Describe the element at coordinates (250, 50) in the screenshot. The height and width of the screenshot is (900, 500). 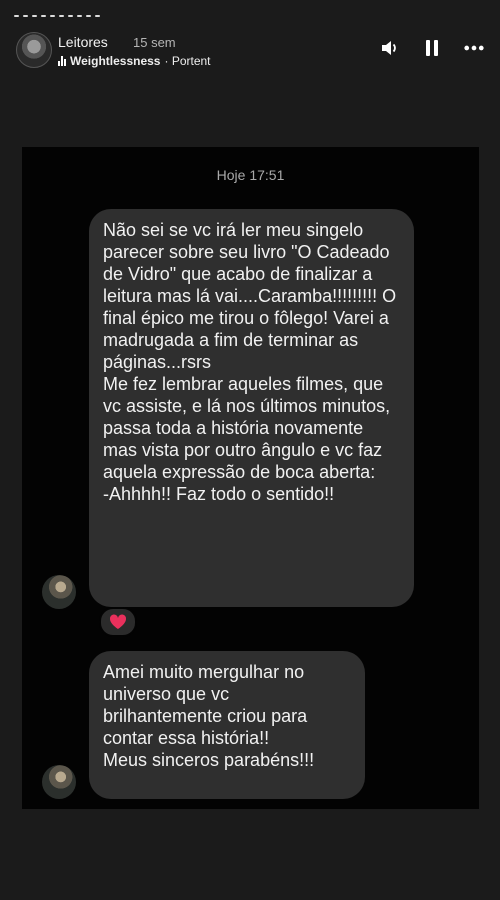
I see `story-header: Leitores 15 sem Weightlessness · Portent` at that location.